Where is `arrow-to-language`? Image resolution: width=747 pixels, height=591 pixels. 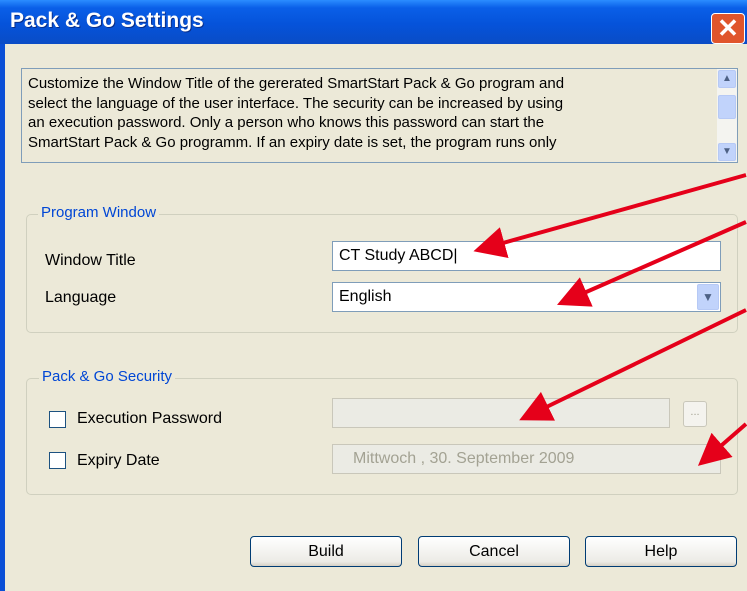
arrow-to-language is located at coordinates (652, 263).